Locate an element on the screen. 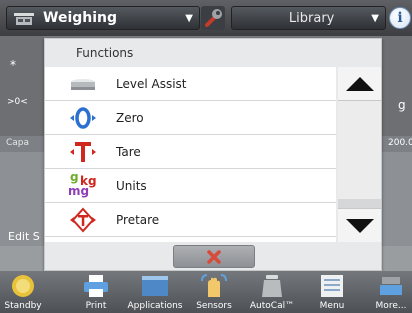  zero-icon is located at coordinates (83, 118).